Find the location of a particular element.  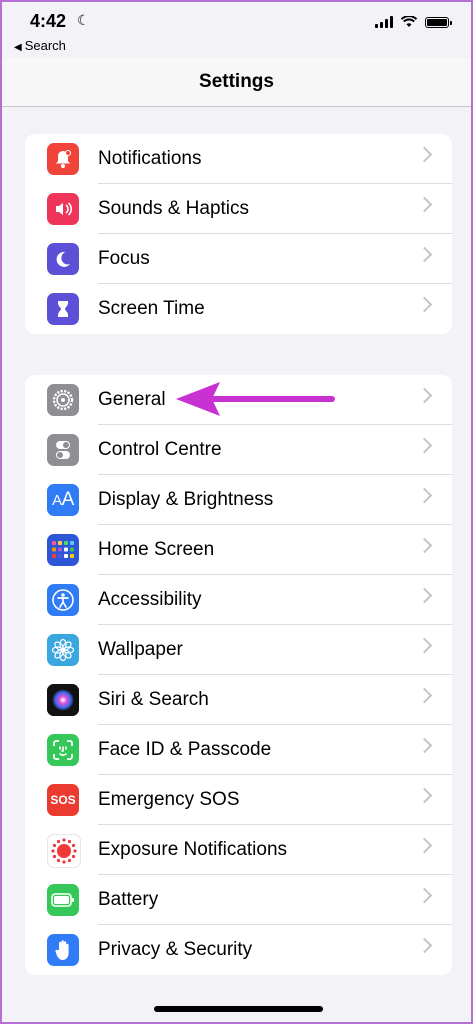

settings-row-label: Emergency SOS is located at coordinates (169, 799).